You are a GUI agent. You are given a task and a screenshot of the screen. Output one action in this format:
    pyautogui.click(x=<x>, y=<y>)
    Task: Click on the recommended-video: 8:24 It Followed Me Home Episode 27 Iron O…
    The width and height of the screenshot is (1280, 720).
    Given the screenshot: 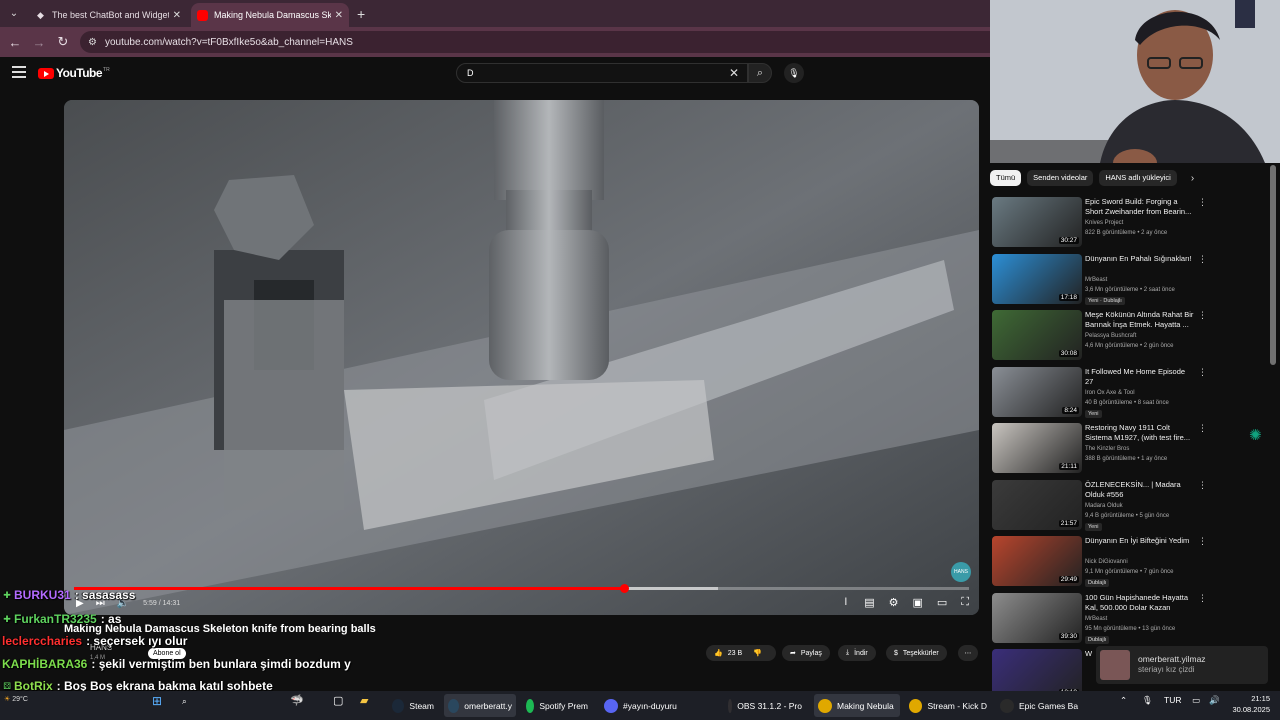 What is the action you would take?
    pyautogui.click(x=1132, y=392)
    